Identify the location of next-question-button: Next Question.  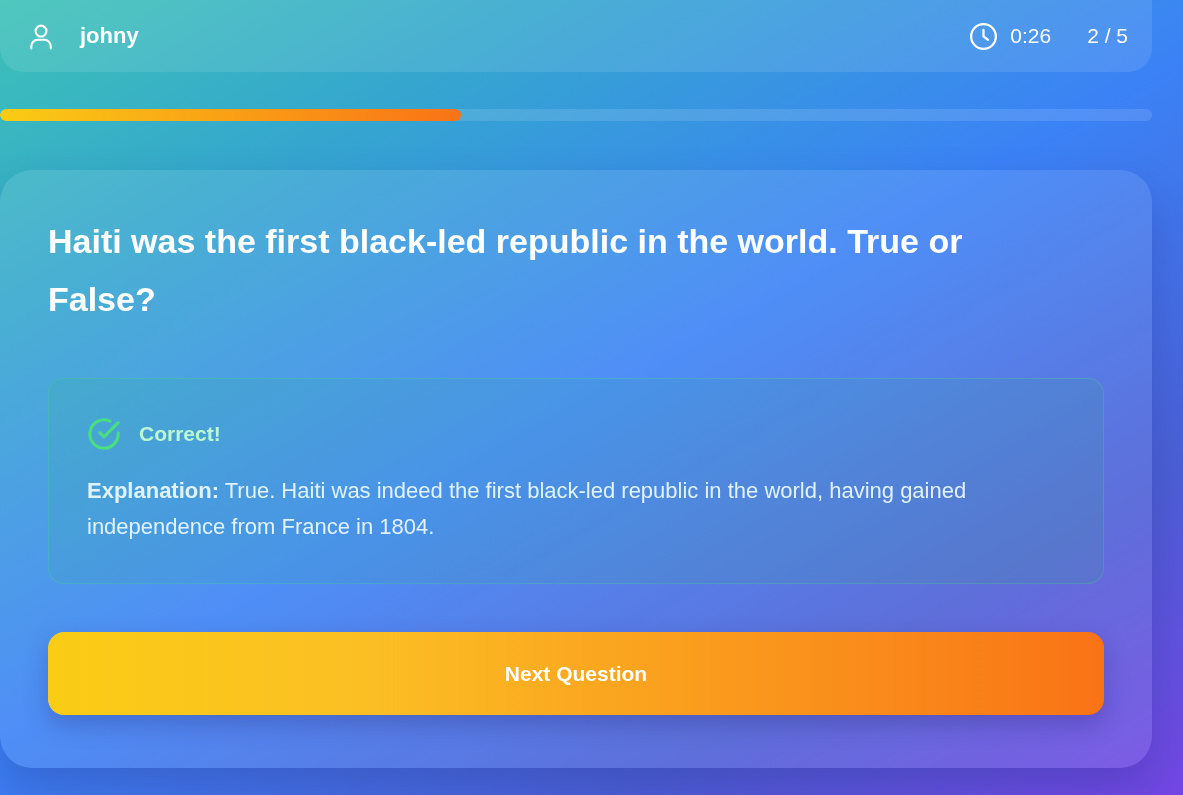
(576, 673).